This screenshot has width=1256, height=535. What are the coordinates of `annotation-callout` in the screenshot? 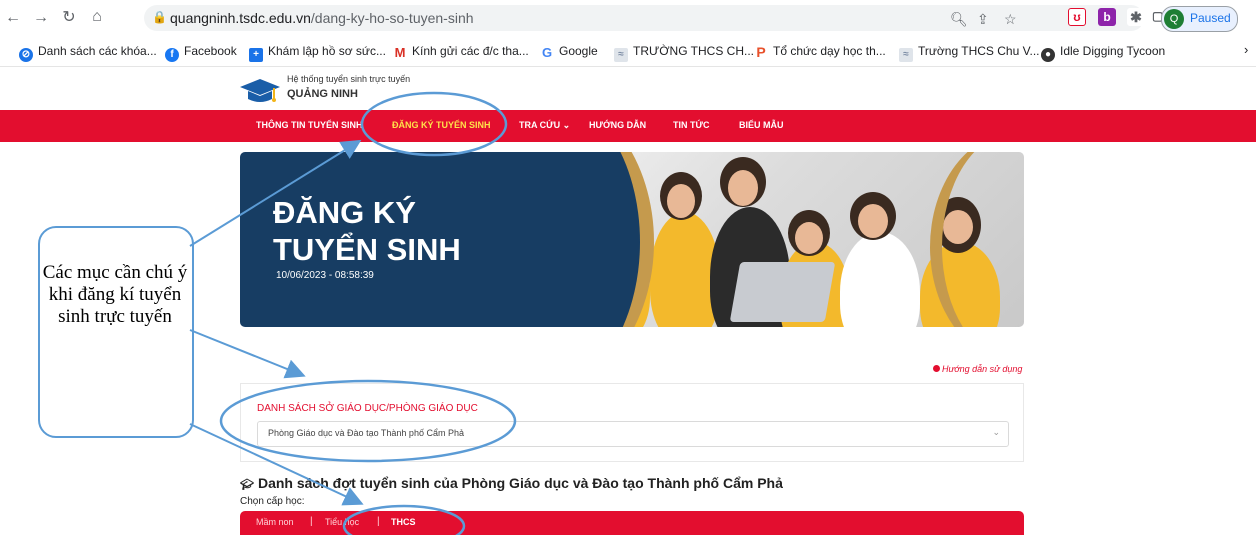 It's located at (116, 332).